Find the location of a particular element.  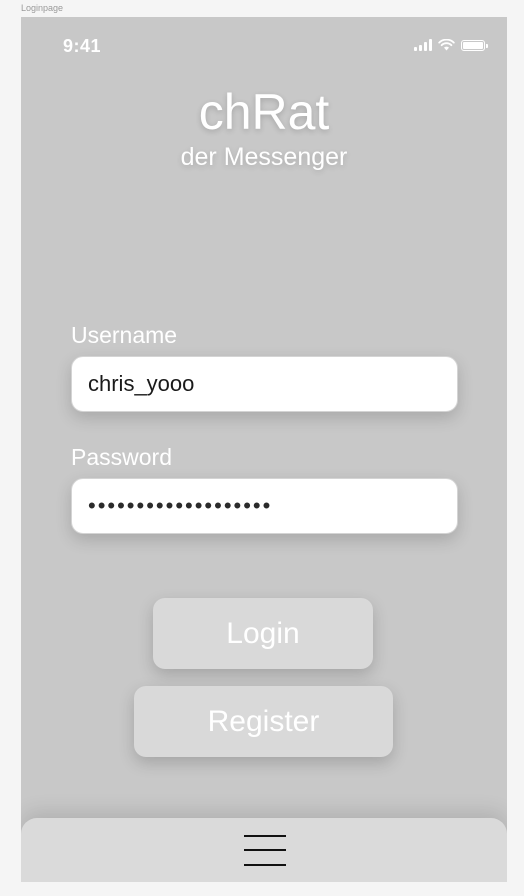

username-label: Username is located at coordinates (124, 335).